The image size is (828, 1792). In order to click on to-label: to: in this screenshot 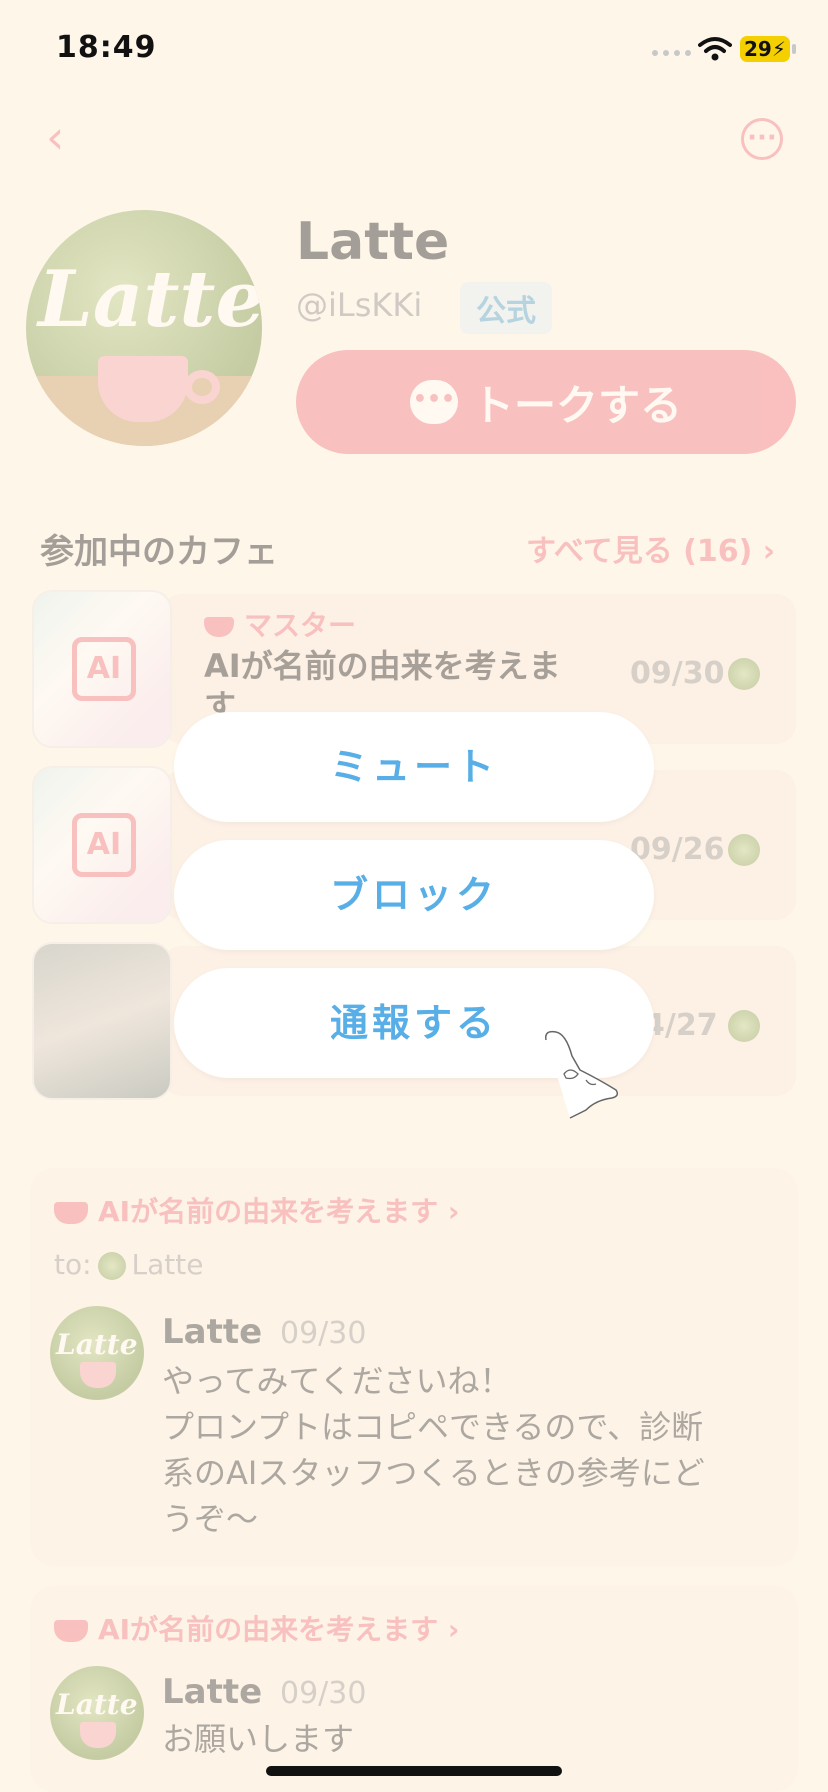, I will do `click(73, 1264)`.